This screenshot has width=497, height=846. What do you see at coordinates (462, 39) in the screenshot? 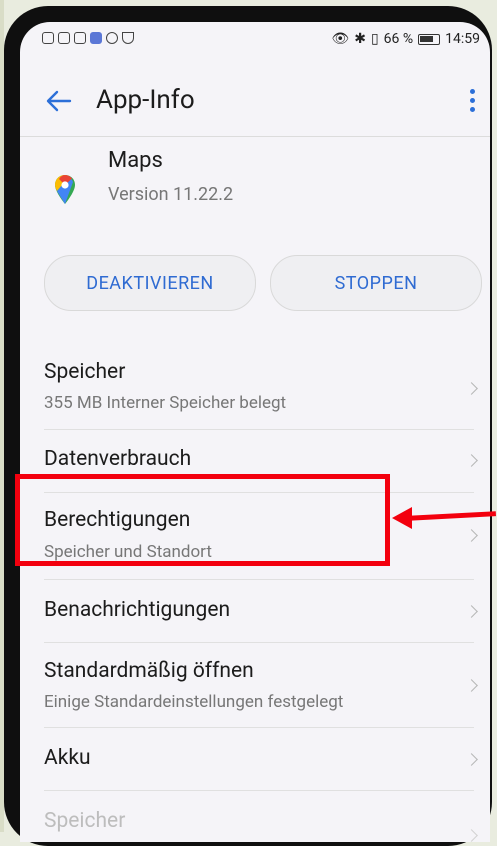
I see `clock: 14:59` at bounding box center [462, 39].